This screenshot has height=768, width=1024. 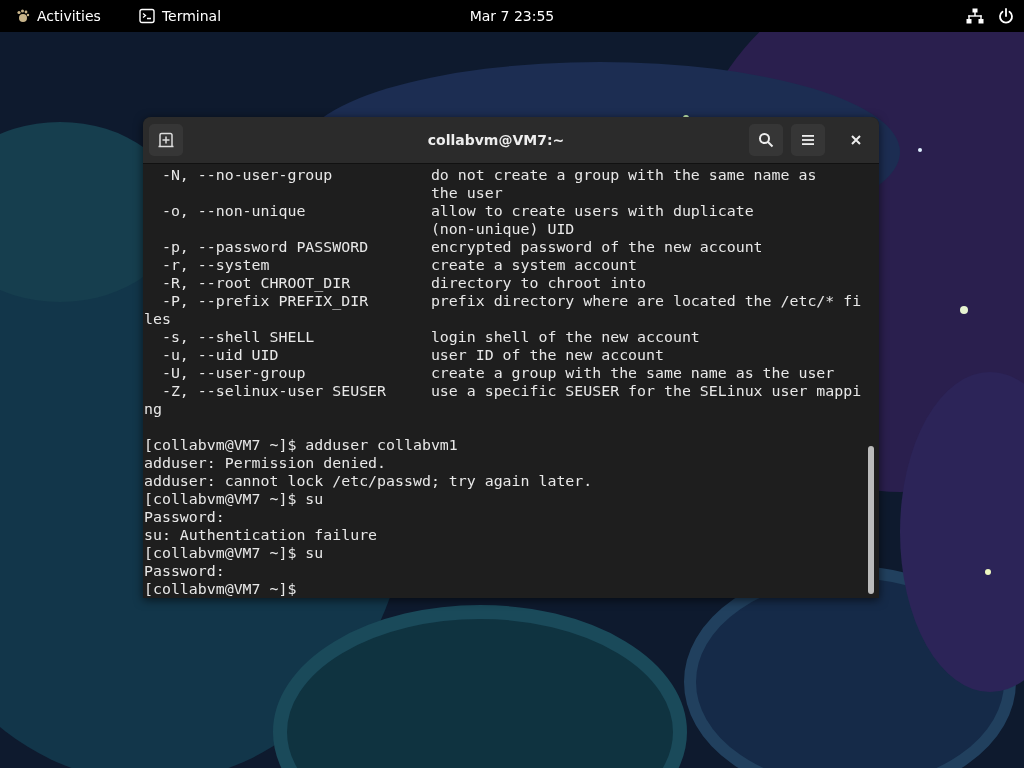 What do you see at coordinates (498, 373) in the screenshot?
I see `terminal-line: -U, --user-group create a group with the same name as the user` at bounding box center [498, 373].